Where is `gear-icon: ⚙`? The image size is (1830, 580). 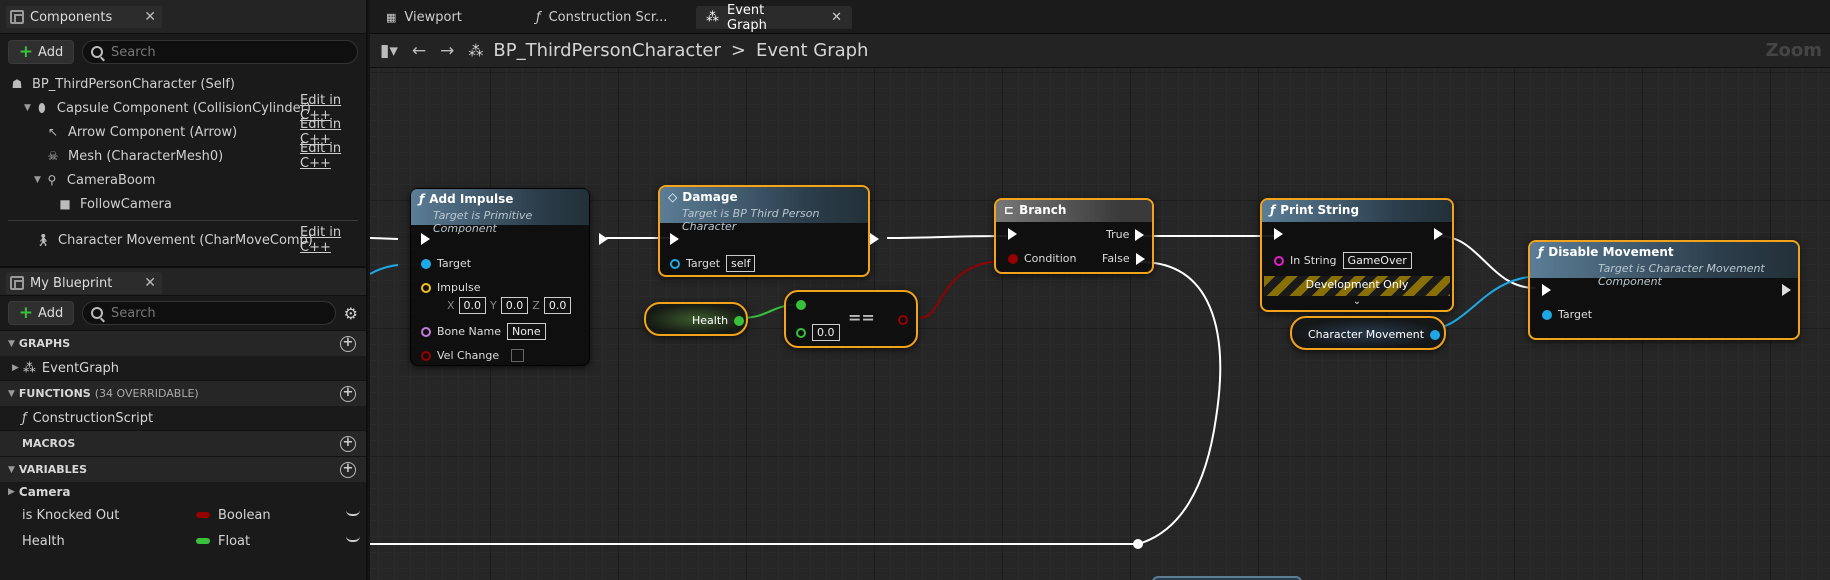
gear-icon: ⚙ is located at coordinates (351, 313).